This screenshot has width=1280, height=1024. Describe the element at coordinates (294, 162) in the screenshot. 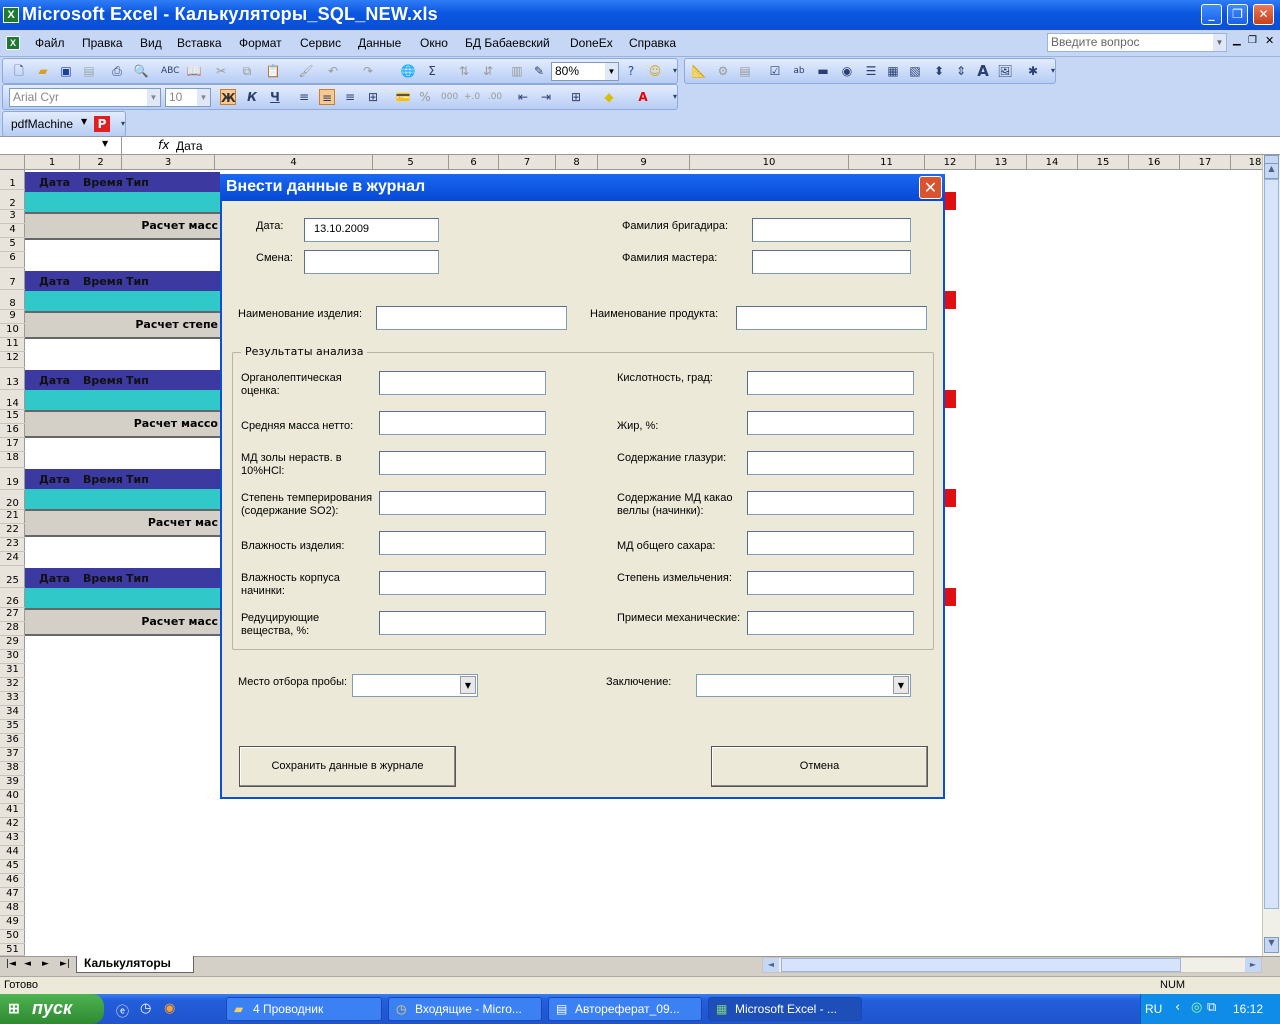

I see `column-header: 4` at that location.